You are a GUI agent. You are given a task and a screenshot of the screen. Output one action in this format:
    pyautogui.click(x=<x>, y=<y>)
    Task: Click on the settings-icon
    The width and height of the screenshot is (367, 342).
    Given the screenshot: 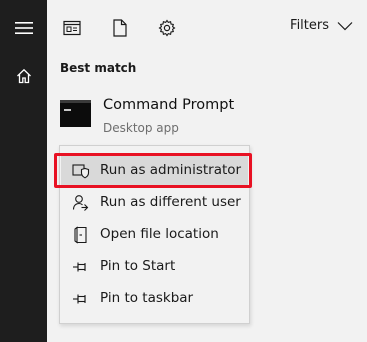 What is the action you would take?
    pyautogui.click(x=167, y=28)
    